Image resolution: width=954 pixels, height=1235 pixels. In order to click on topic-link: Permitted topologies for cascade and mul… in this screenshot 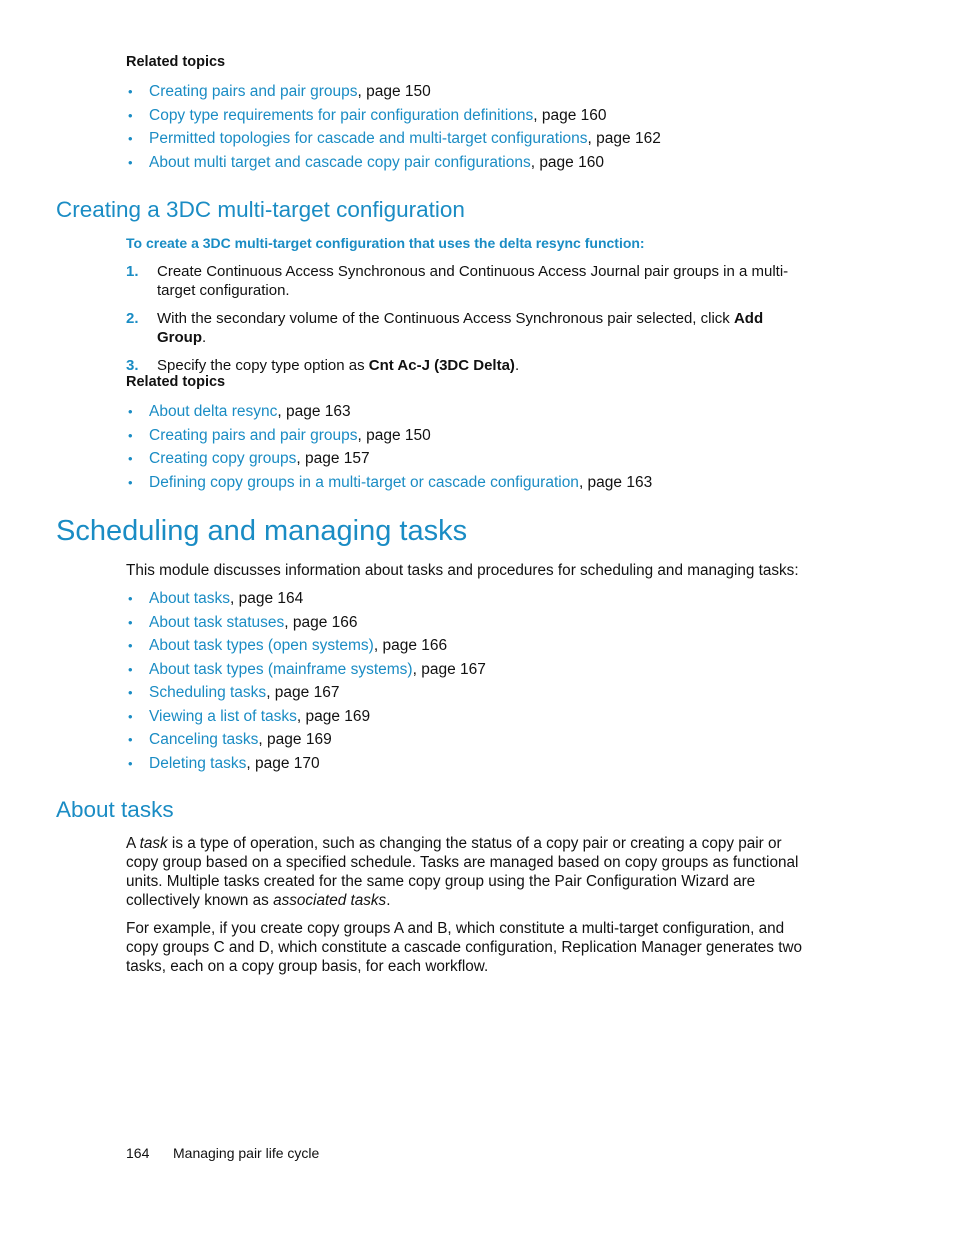, I will do `click(368, 138)`.